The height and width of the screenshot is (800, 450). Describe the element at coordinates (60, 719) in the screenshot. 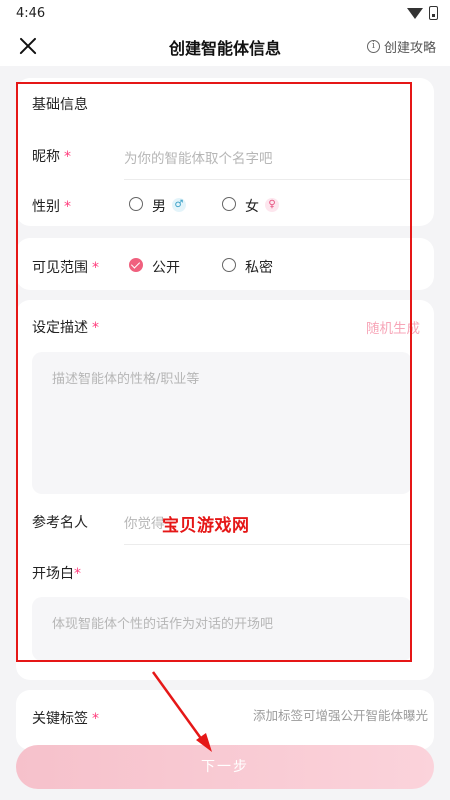

I see `tags-label-text: 关键标签` at that location.